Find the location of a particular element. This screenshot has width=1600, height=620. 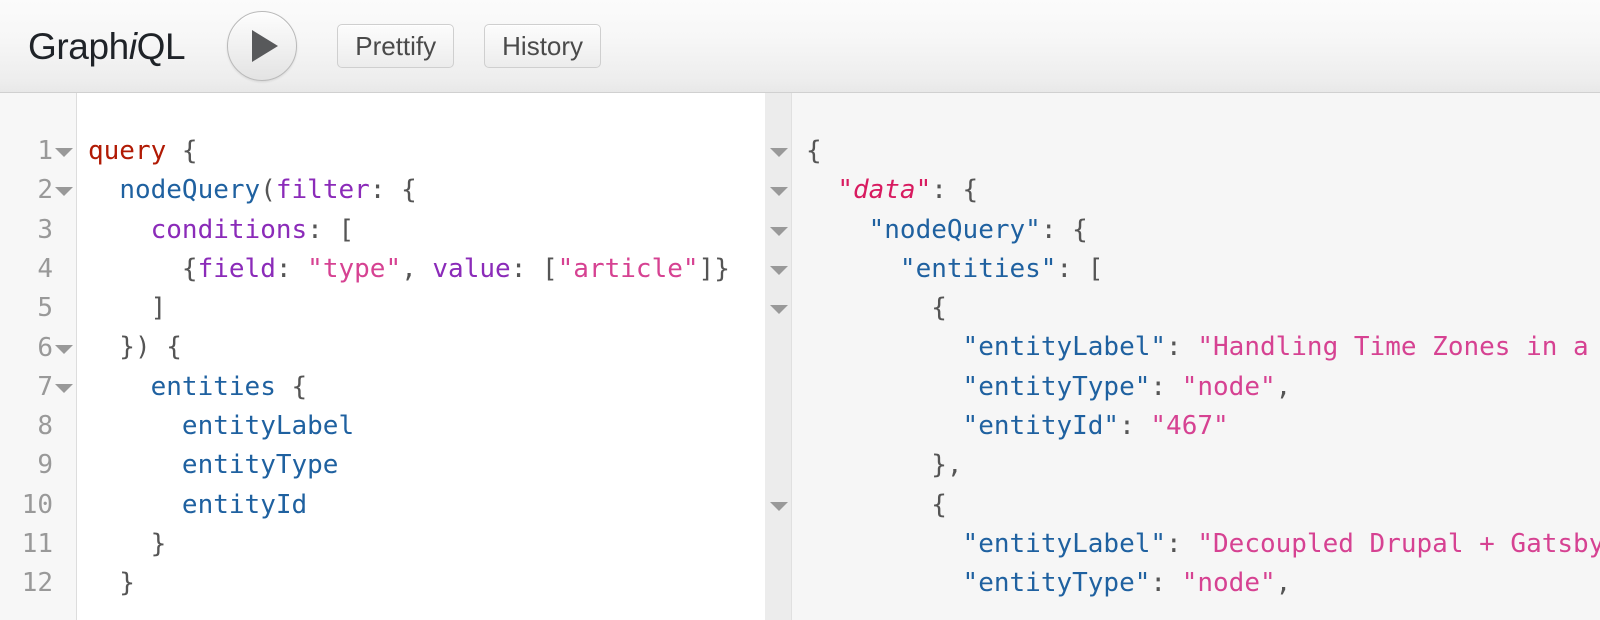

line-number: 5 is located at coordinates (45, 308).